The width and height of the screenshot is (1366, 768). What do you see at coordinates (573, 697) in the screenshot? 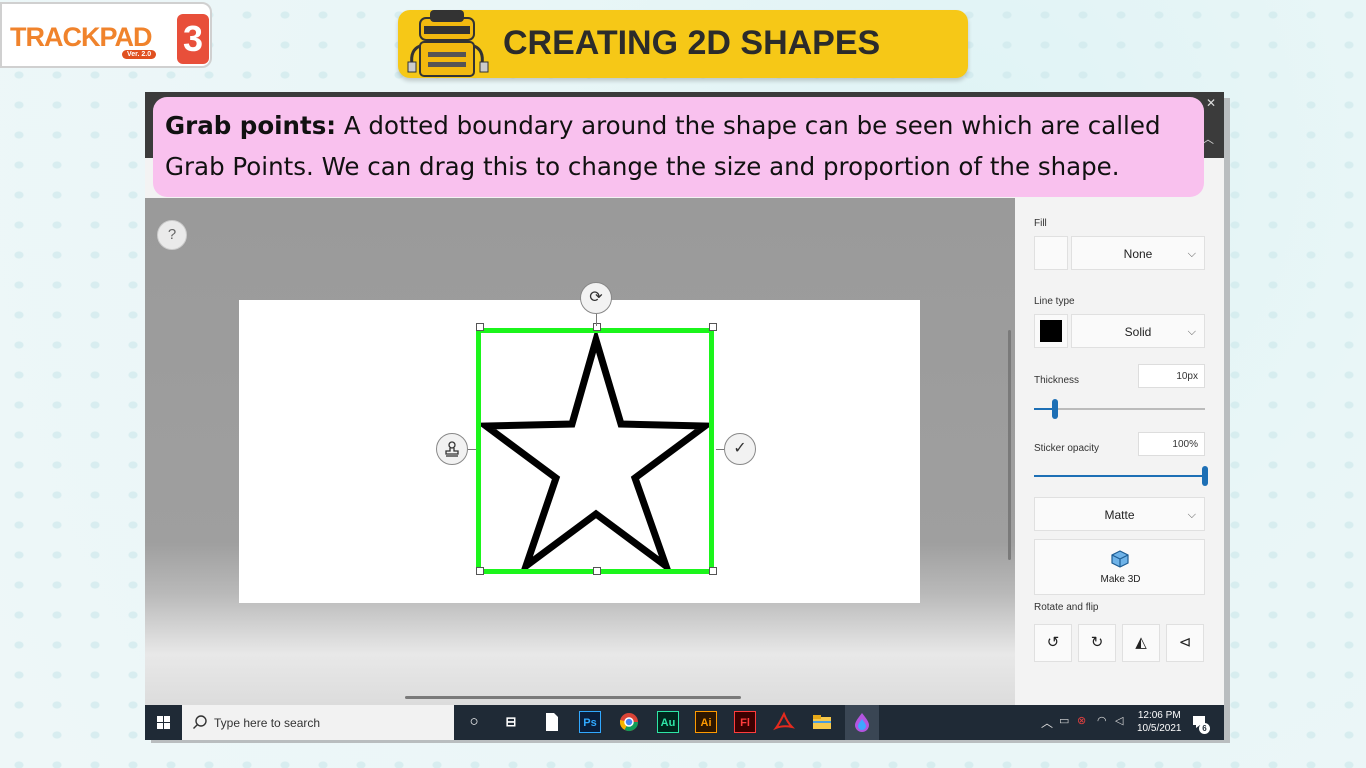
I see `horizontal-scrollbar` at bounding box center [573, 697].